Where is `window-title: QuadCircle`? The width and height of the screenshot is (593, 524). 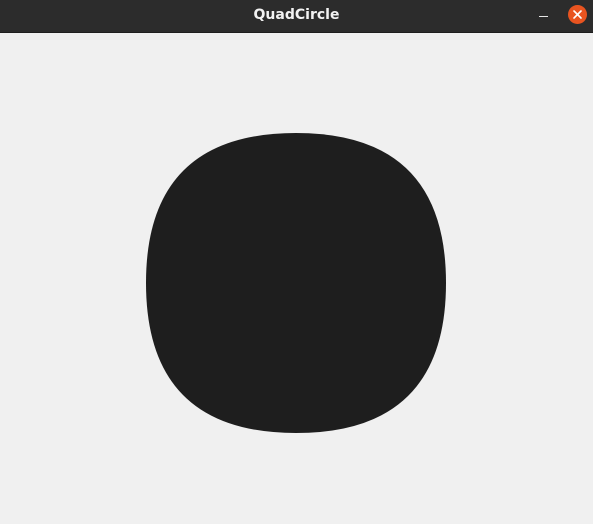
window-title: QuadCircle is located at coordinates (296, 15).